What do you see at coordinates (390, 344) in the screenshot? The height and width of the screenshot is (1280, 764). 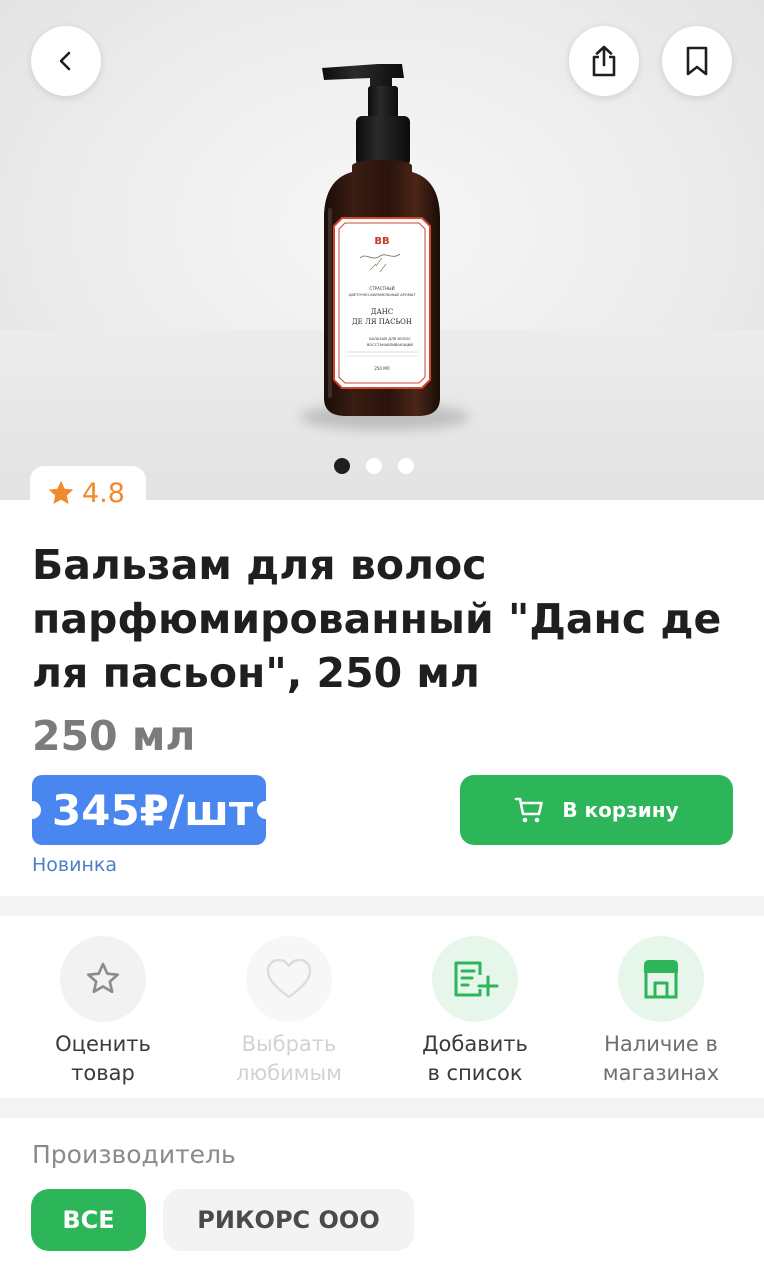 I see `svg-text: ВОССТАНАВЛИВАЮЩИЙ` at bounding box center [390, 344].